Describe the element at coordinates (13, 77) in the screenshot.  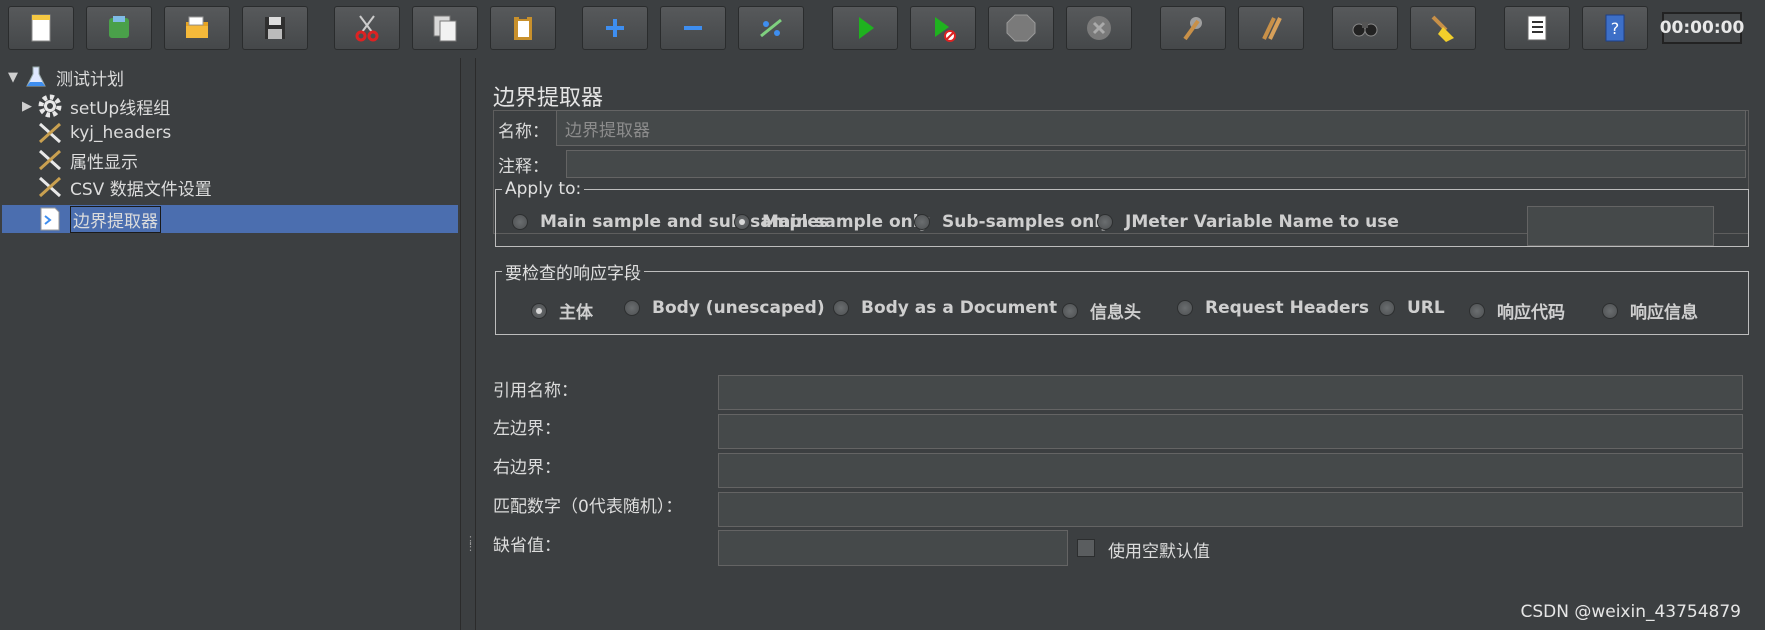
I see `expand-arrow-icon: ▼` at that location.